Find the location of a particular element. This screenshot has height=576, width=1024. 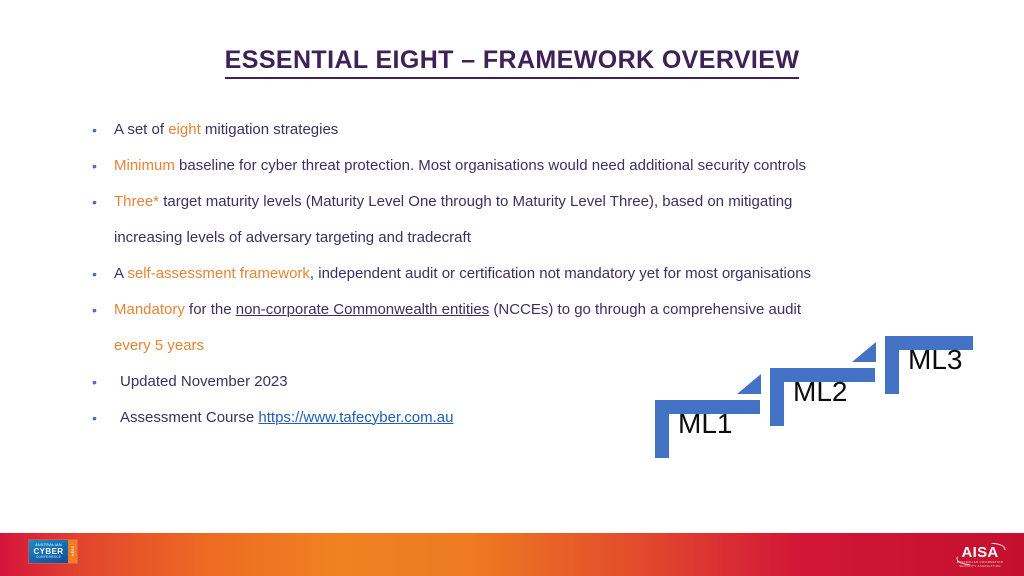

list-item-text: Updated November 2023 is located at coordinates (204, 381).